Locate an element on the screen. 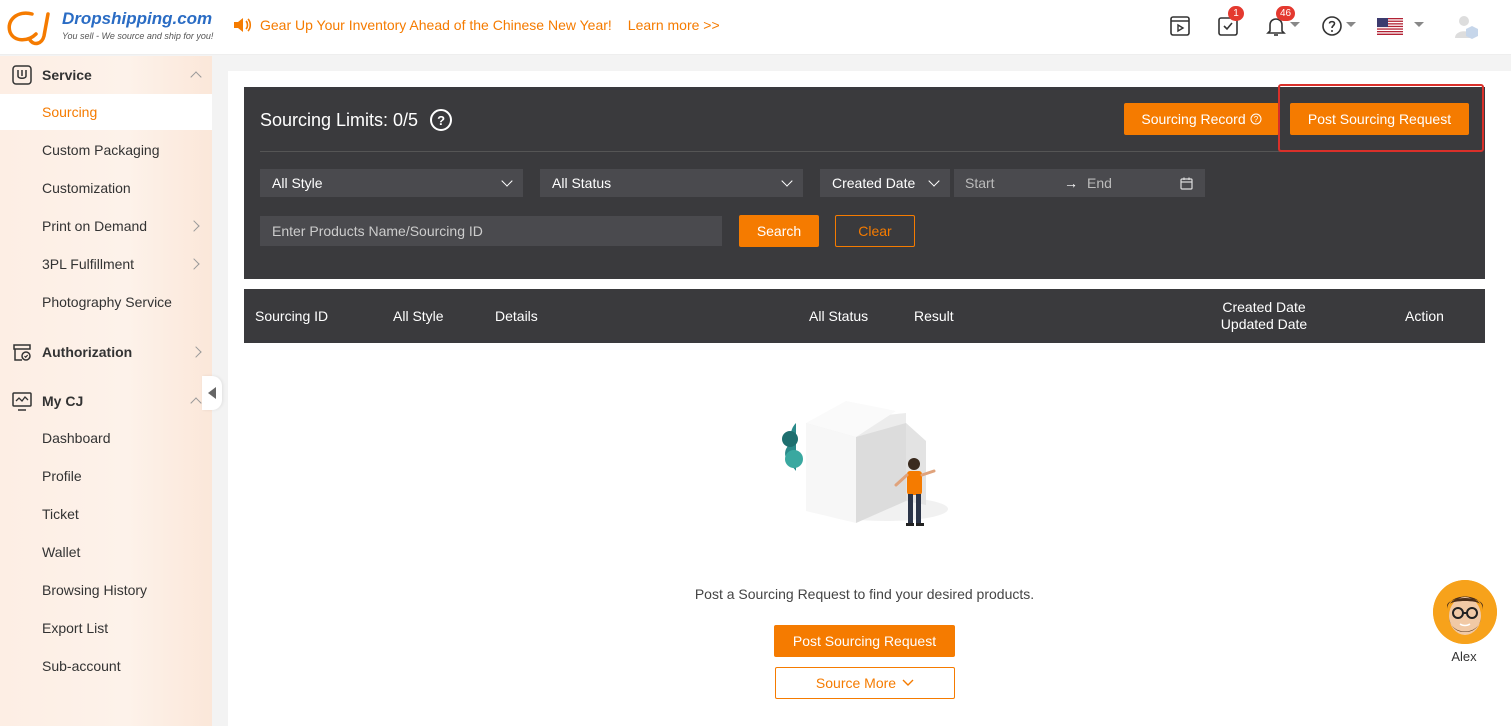 This screenshot has width=1511, height=726. sourcing-record-label: Sourcing Record is located at coordinates (1193, 119).